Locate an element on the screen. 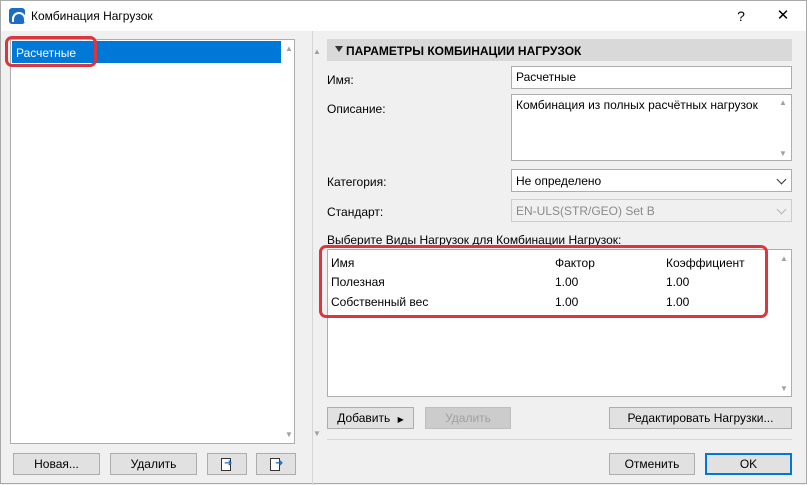 This screenshot has width=807, height=485. title-bar: Комбинация Нагрузок ? ✕ is located at coordinates (403, 16).